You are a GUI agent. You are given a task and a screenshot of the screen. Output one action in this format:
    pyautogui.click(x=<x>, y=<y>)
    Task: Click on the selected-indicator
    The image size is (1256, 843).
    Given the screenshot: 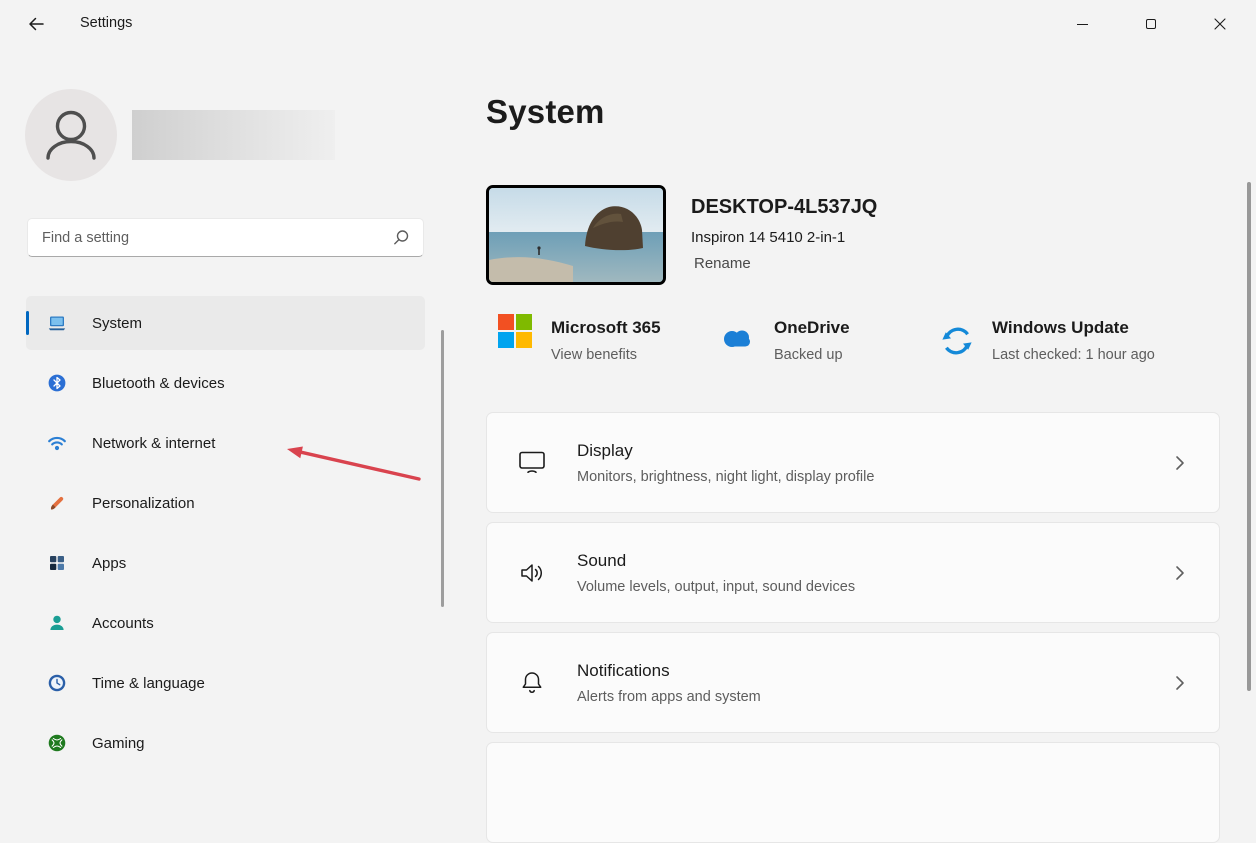 What is the action you would take?
    pyautogui.click(x=27, y=323)
    